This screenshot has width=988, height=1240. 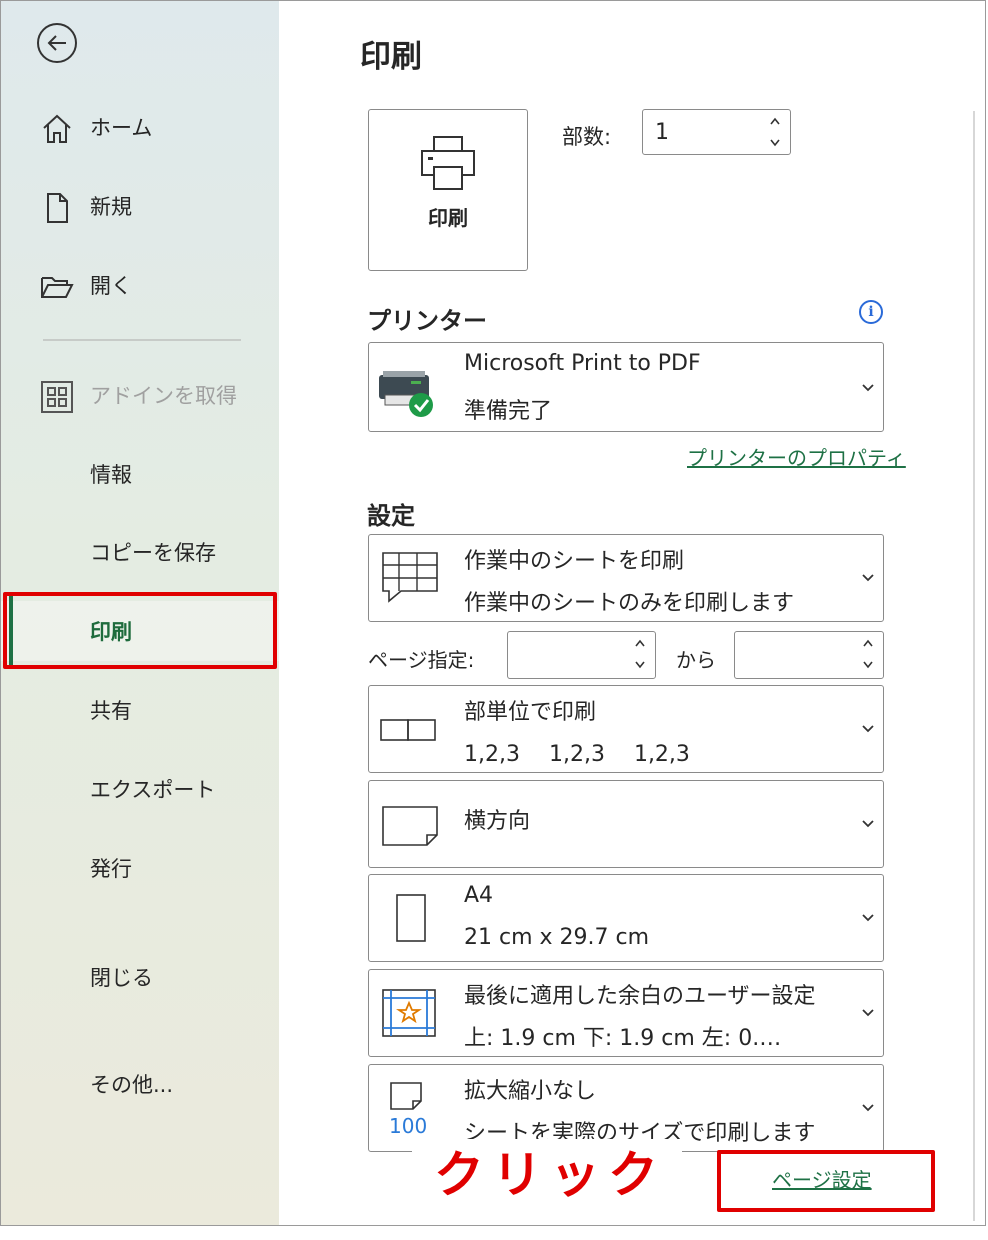 What do you see at coordinates (716, 132) in the screenshot?
I see `copies-input: 1` at bounding box center [716, 132].